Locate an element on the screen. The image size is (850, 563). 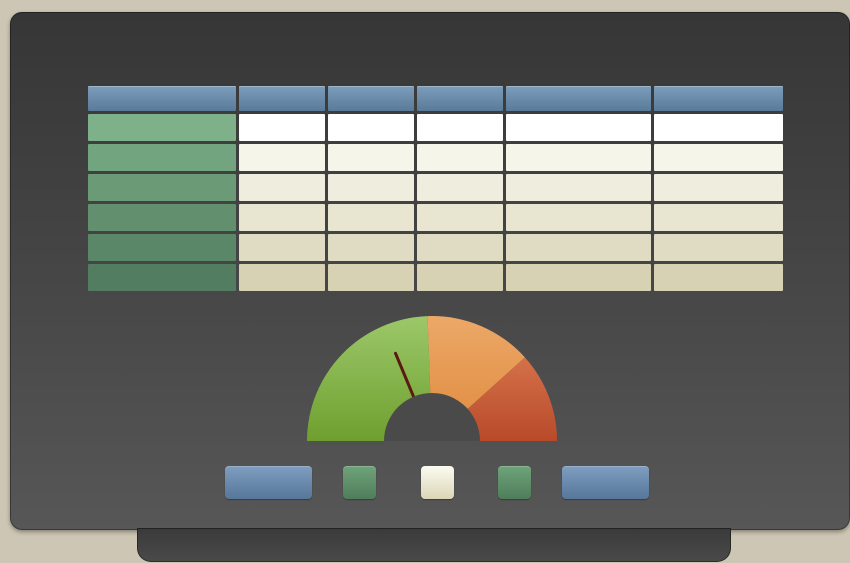
left-blue-button is located at coordinates (268, 482).